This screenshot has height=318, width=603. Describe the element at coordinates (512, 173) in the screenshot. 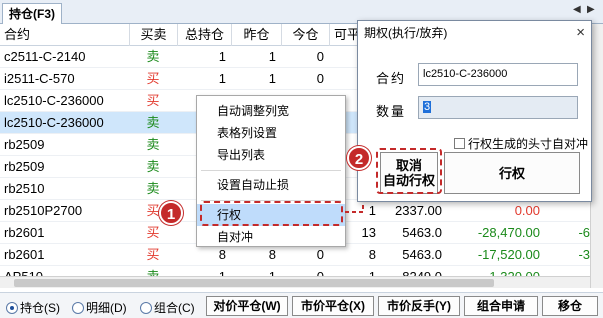

I see `exercise-button: 行权` at that location.